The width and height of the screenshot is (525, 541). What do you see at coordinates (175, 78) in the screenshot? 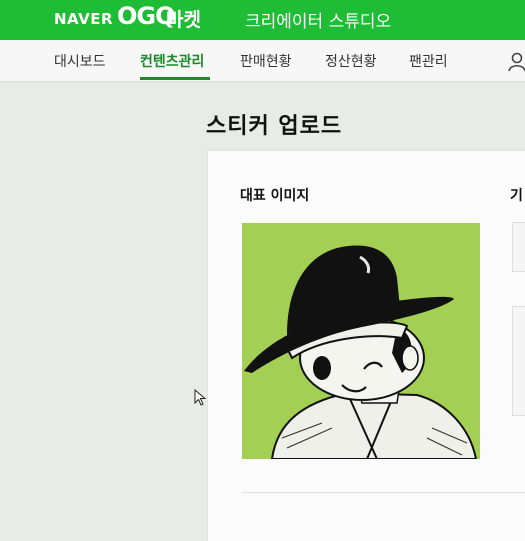
I see `nav-active-indicator` at bounding box center [175, 78].